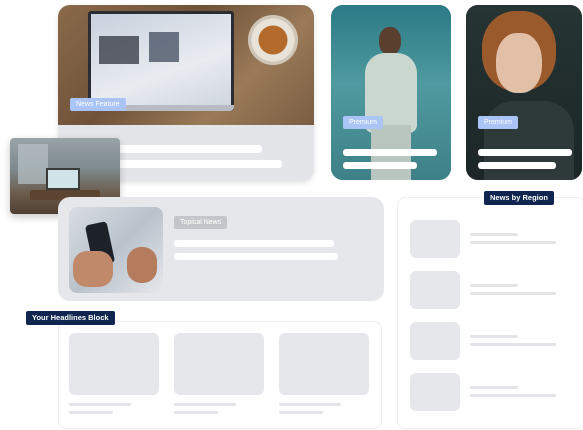  What do you see at coordinates (221, 249) in the screenshot?
I see `topical-news-card: Topical News` at bounding box center [221, 249].